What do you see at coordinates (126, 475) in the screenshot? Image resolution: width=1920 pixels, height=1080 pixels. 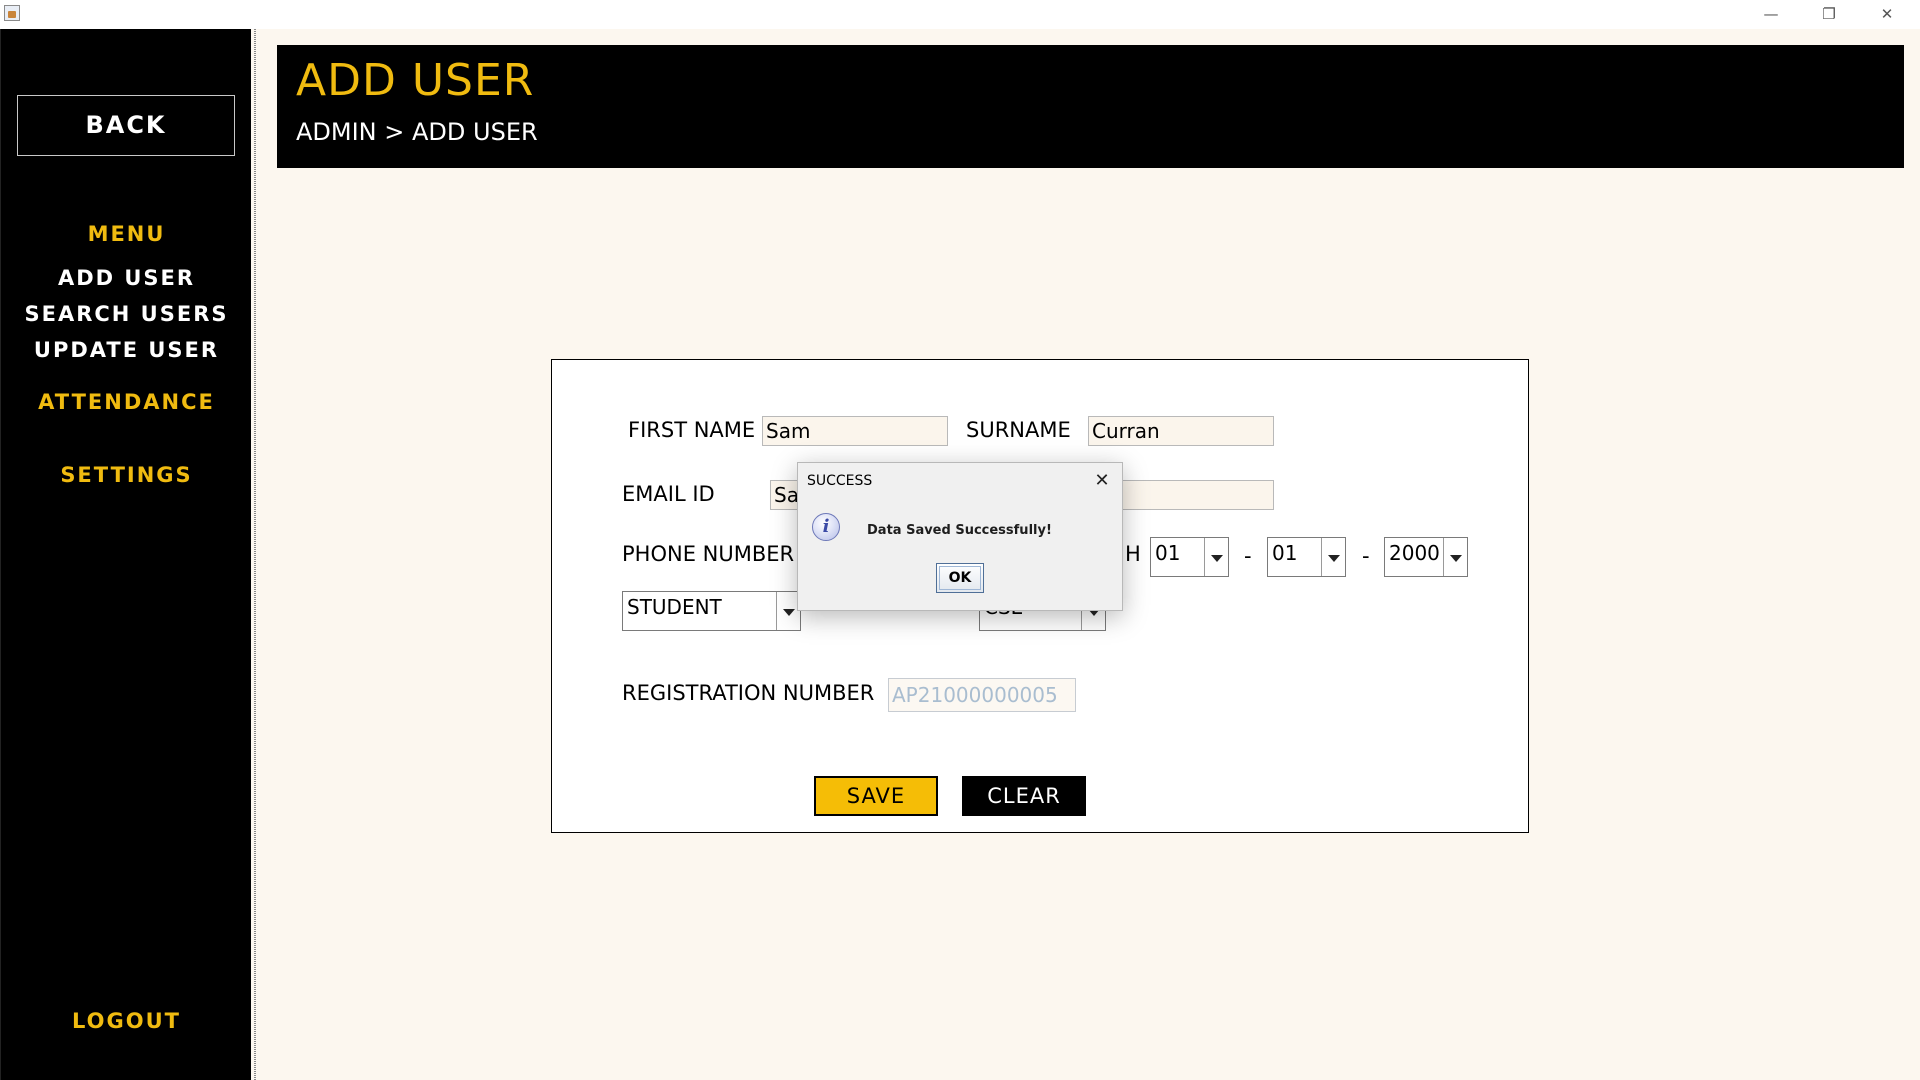 I see `sidebar-item-settings: SETTINGS` at bounding box center [126, 475].